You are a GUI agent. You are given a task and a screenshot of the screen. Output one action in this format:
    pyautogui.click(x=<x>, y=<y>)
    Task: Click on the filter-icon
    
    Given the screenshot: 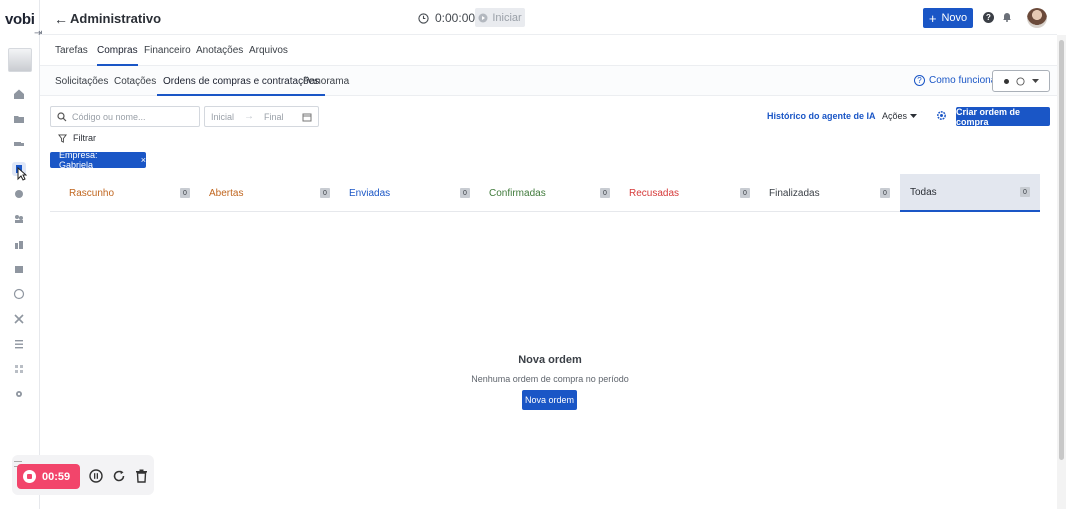 What is the action you would take?
    pyautogui.click(x=62, y=138)
    